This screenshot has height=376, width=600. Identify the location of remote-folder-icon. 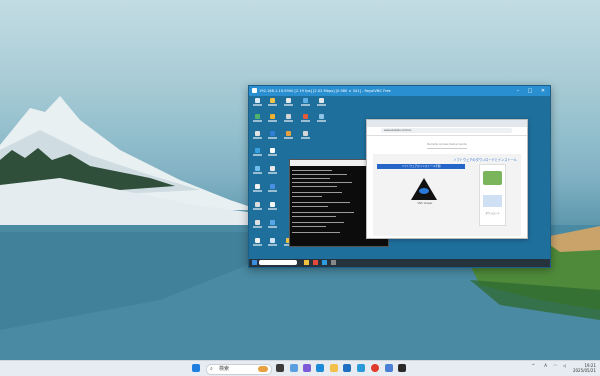
(306, 262).